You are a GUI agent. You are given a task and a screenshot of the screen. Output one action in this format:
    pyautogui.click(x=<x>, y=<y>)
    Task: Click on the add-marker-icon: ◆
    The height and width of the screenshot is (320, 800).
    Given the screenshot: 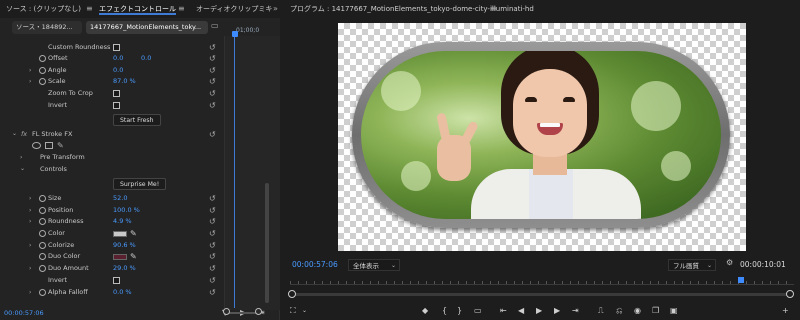 What is the action you would take?
    pyautogui.click(x=425, y=311)
    